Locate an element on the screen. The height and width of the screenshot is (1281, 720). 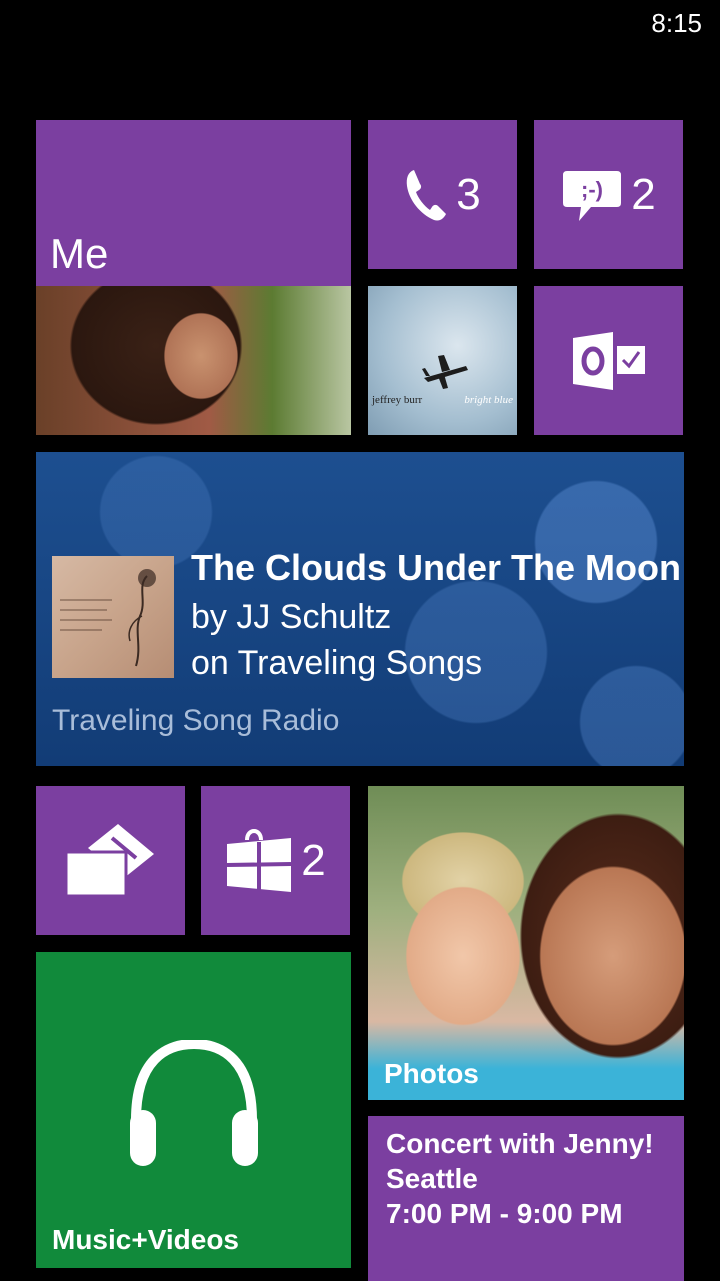
wallet-icon is located at coordinates (110, 860).